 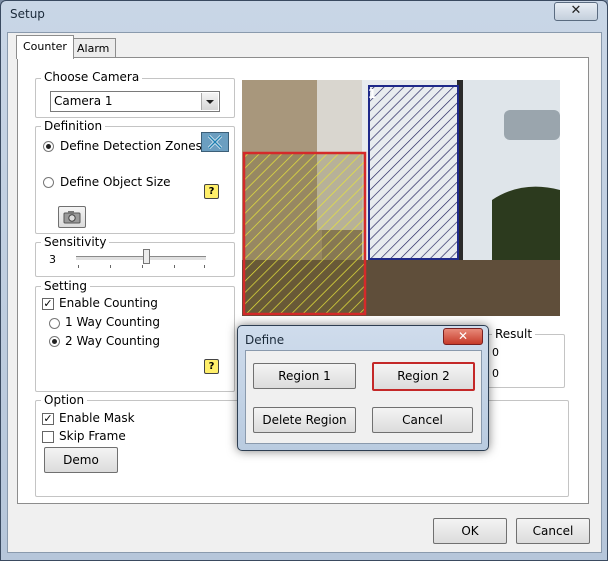 I want to click on setting-legend: Setting, so click(x=65, y=286).